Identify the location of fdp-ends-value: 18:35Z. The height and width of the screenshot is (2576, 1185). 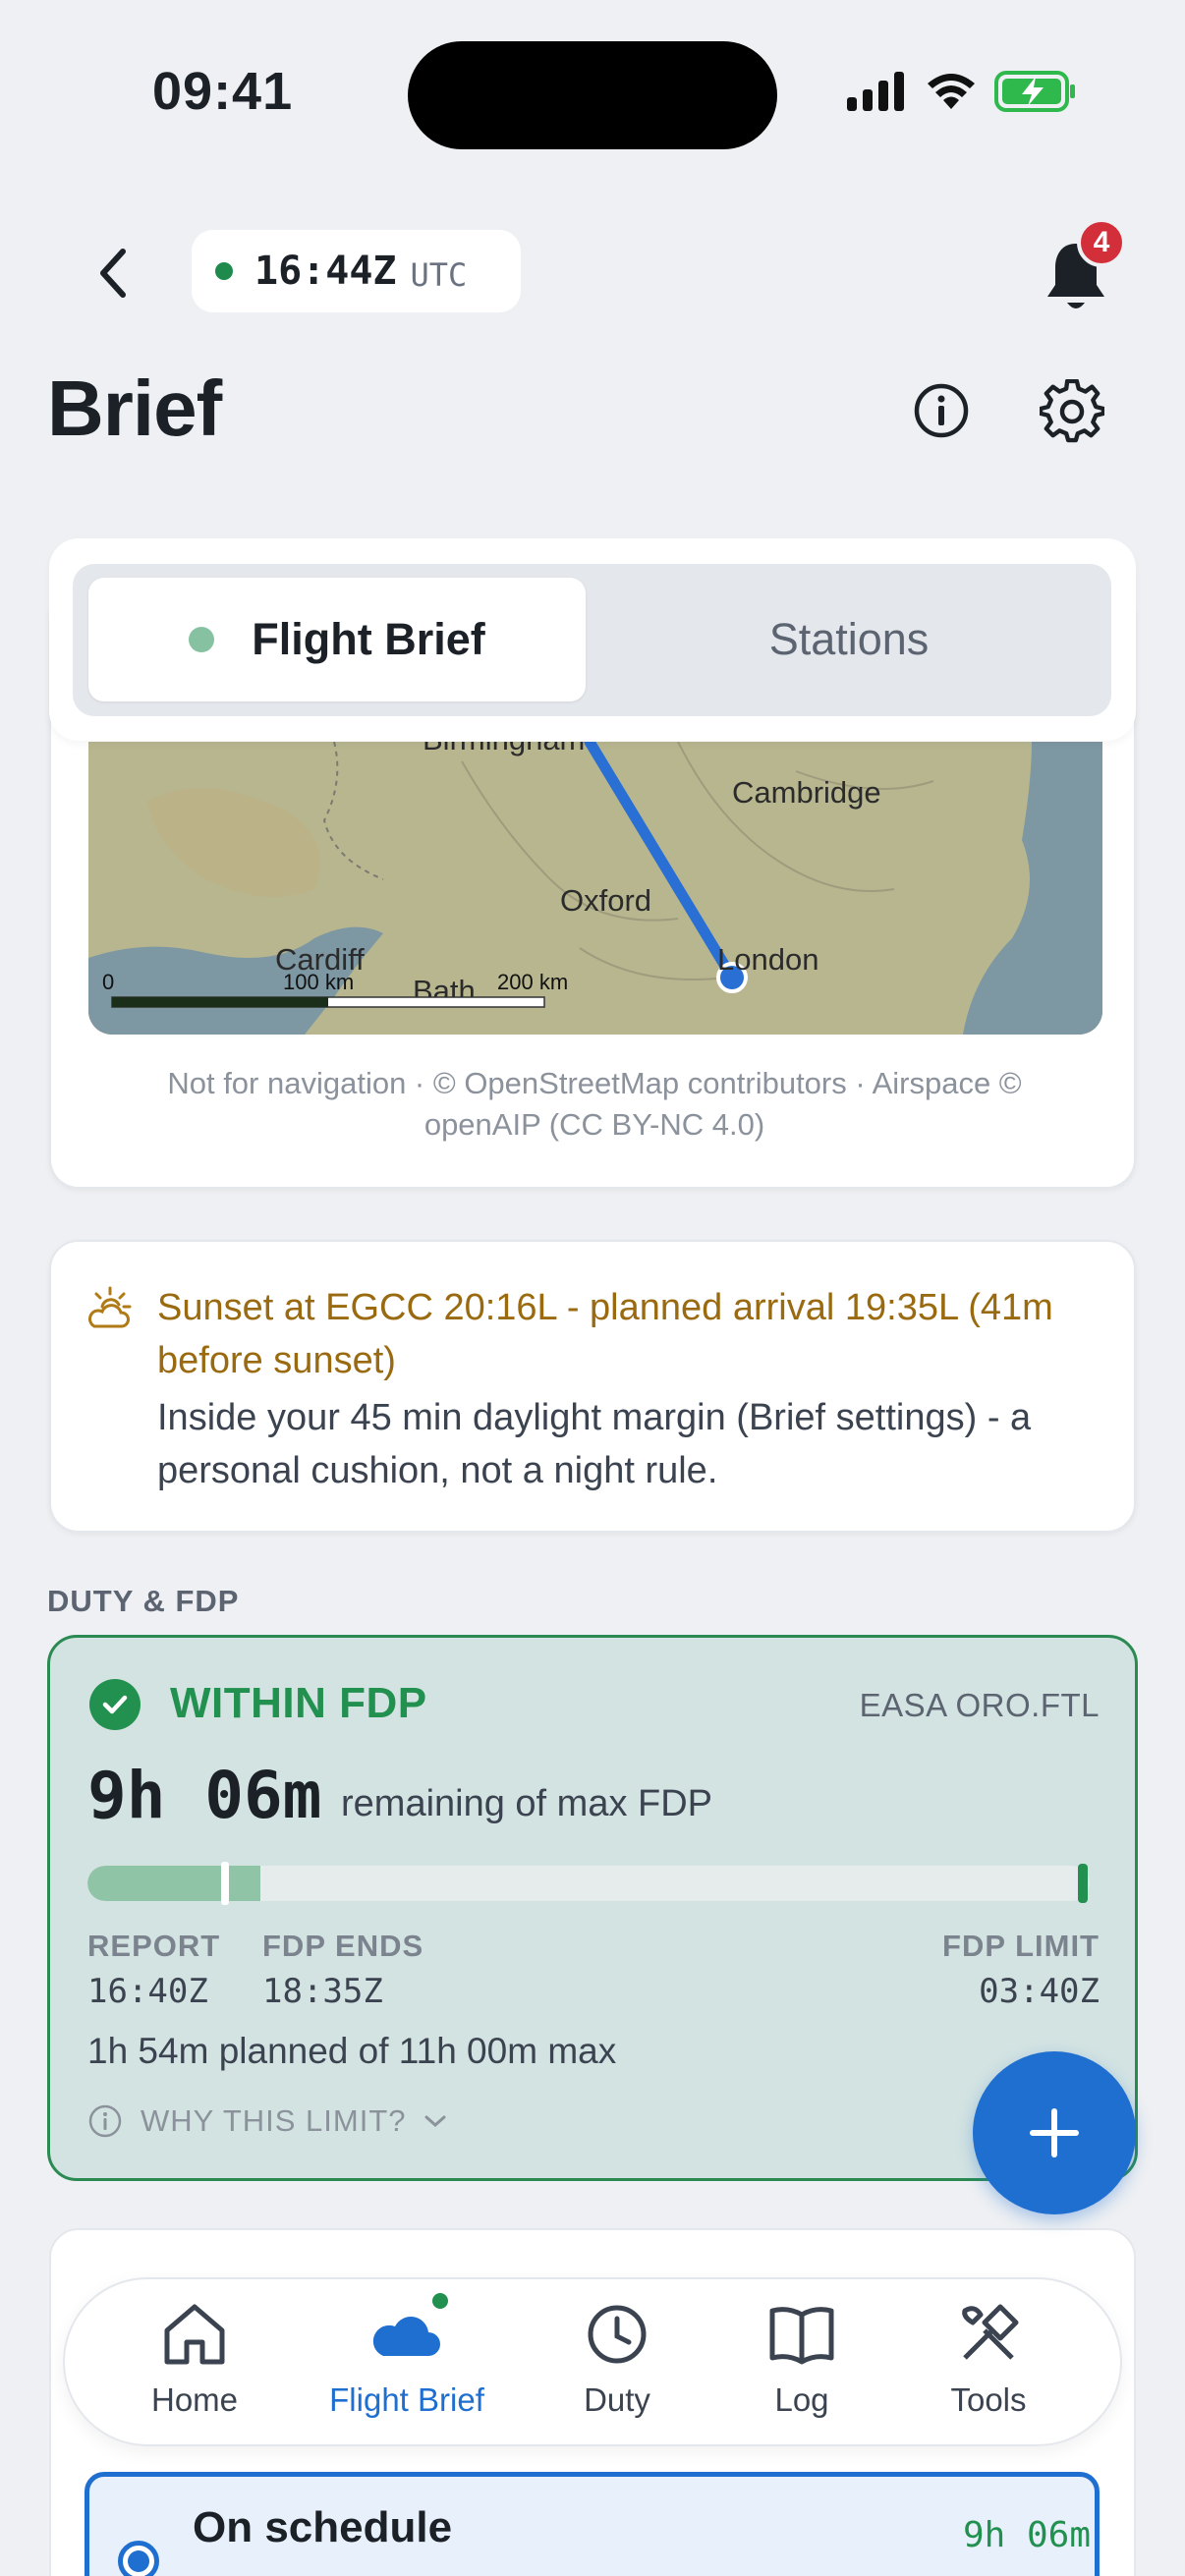
(322, 1991).